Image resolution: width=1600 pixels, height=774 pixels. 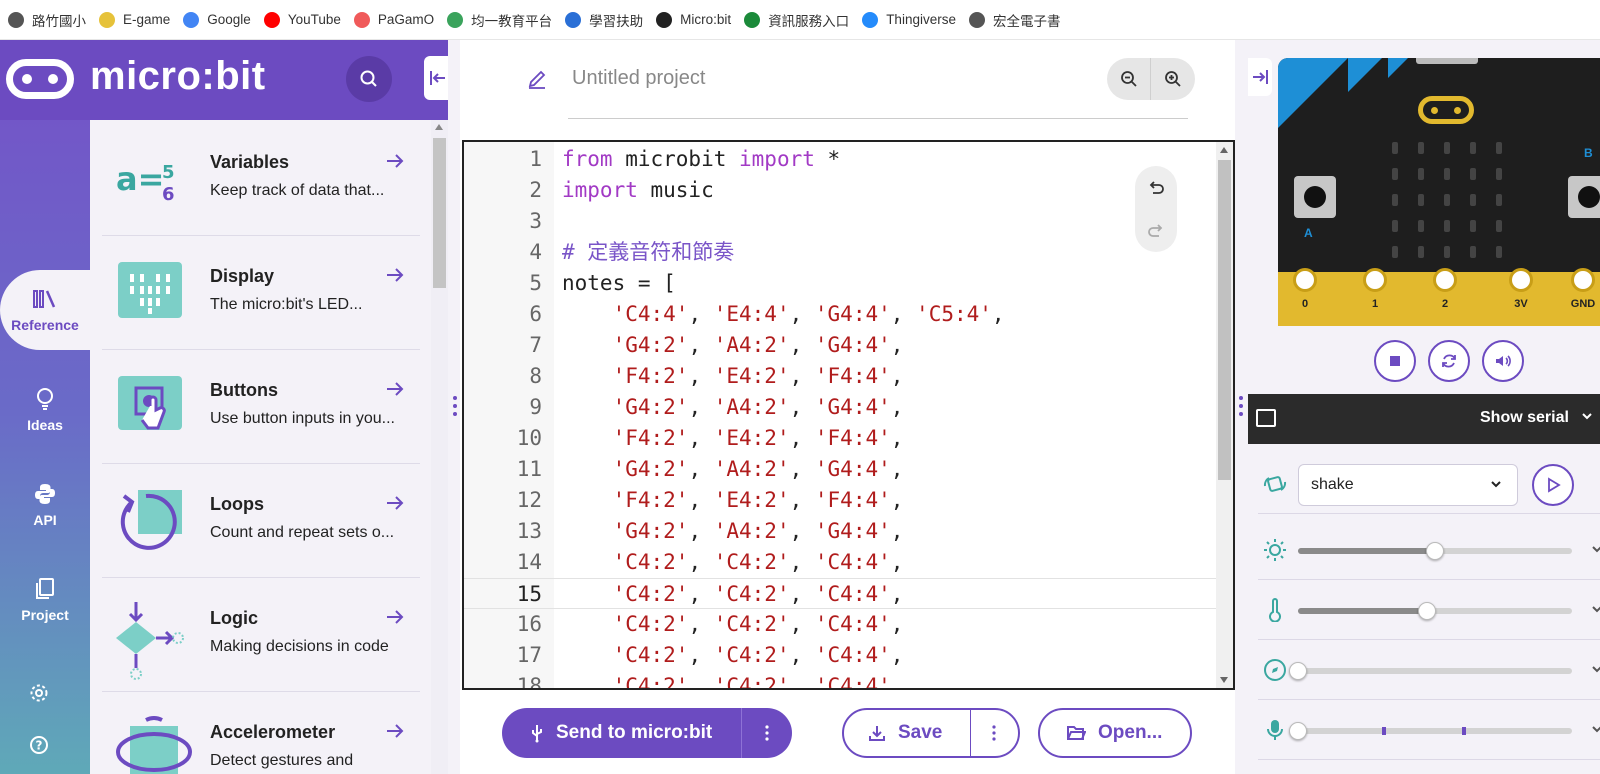 I want to click on pin-0: 0, so click(x=1305, y=290).